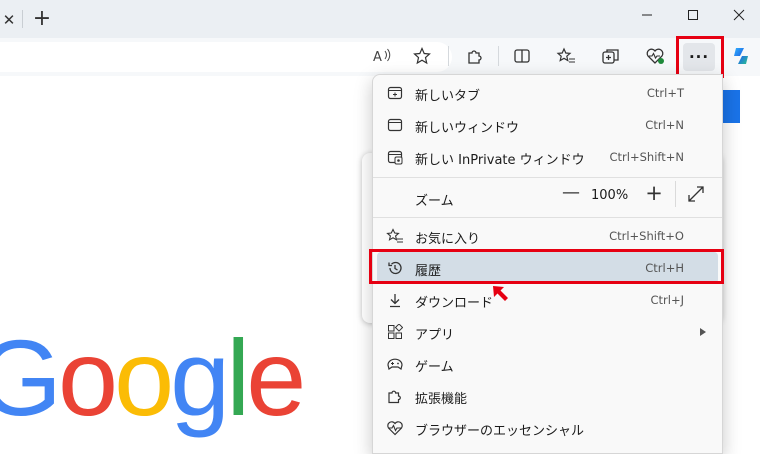 Image resolution: width=760 pixels, height=454 pixels. I want to click on browser-essentials-button, so click(655, 56).